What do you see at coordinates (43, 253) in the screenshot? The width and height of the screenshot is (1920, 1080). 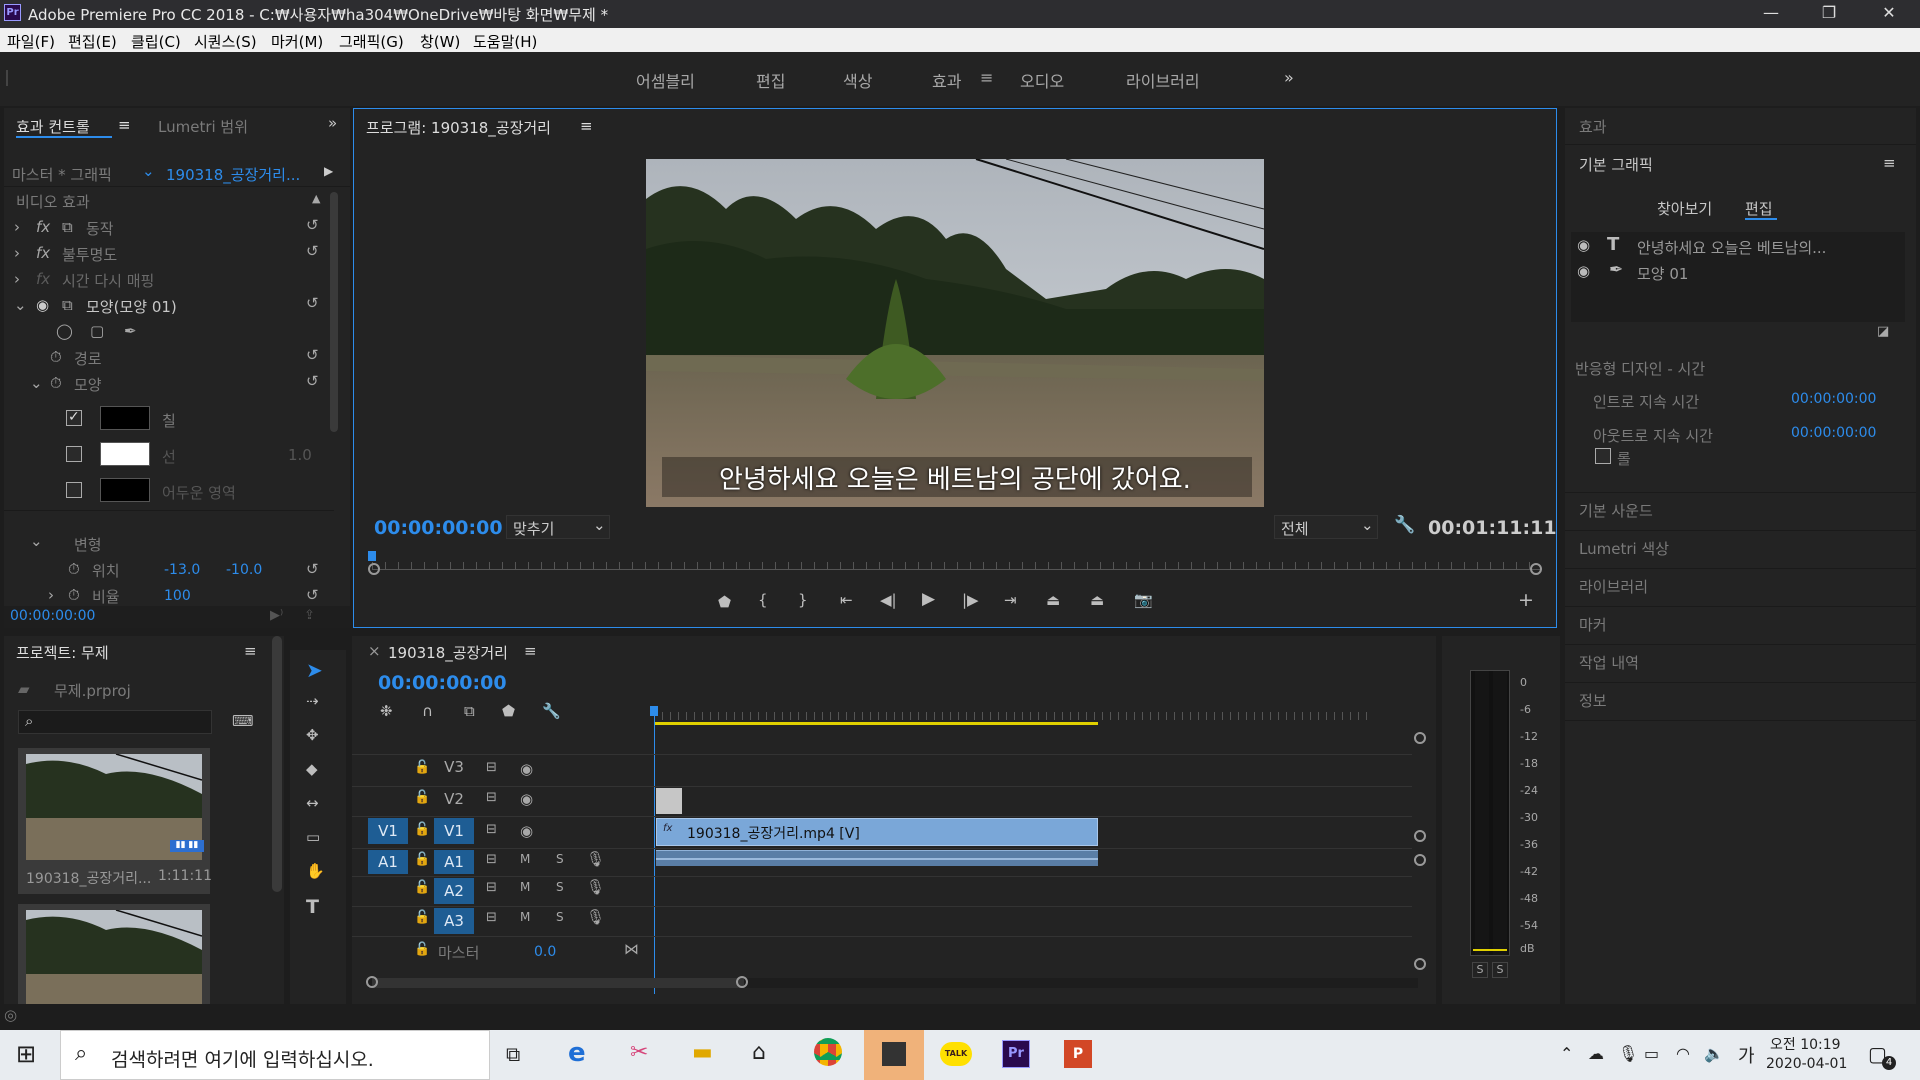 I see `fx-icon: fx` at bounding box center [43, 253].